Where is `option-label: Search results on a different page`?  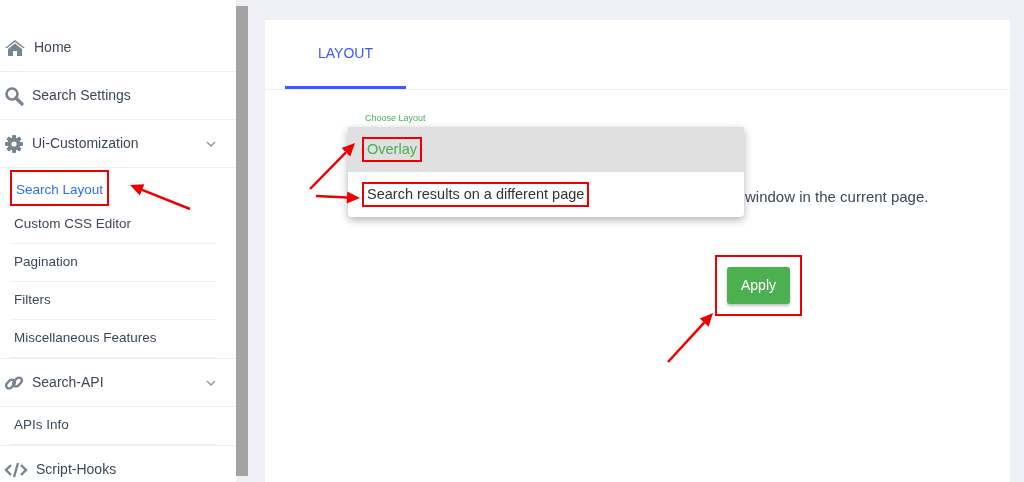 option-label: Search results on a different page is located at coordinates (476, 194).